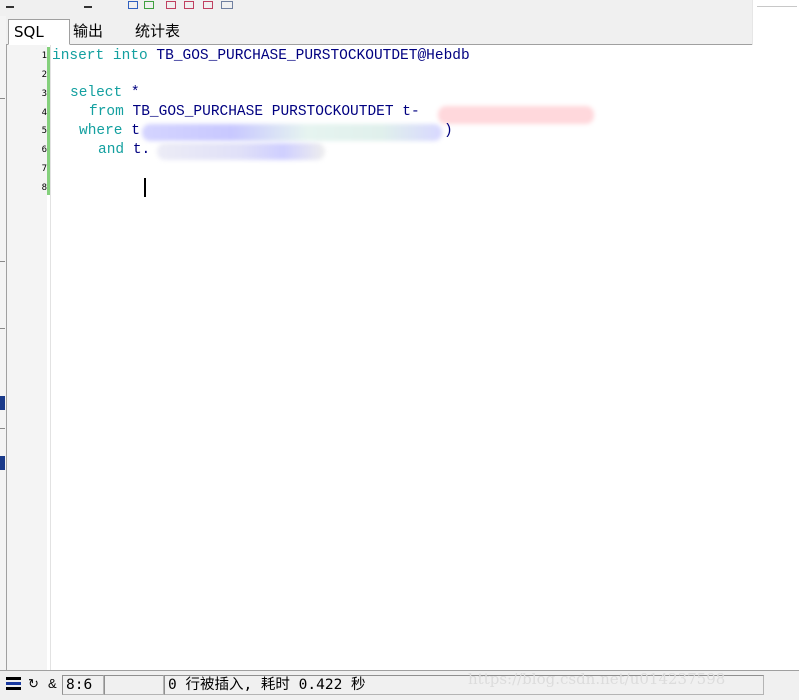 This screenshot has height=700, width=799. Describe the element at coordinates (44, 169) in the screenshot. I see `line-number: 7` at that location.